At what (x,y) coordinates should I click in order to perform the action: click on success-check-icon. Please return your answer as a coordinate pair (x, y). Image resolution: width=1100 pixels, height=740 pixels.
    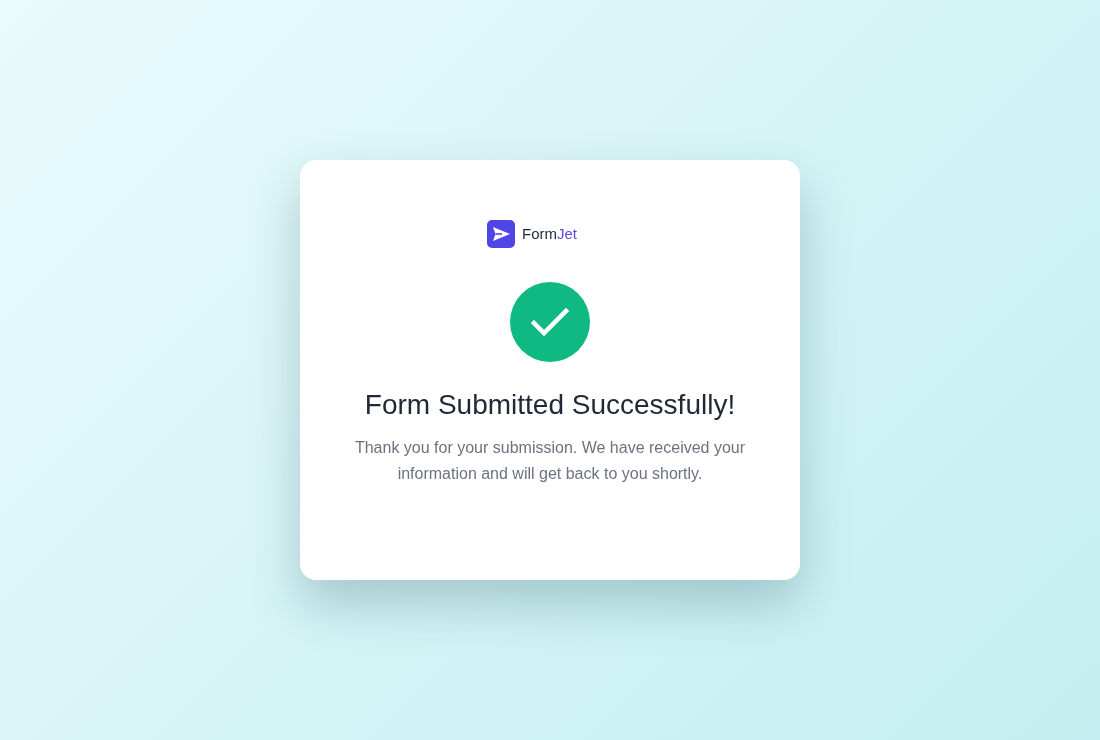
    Looking at the image, I should click on (550, 322).